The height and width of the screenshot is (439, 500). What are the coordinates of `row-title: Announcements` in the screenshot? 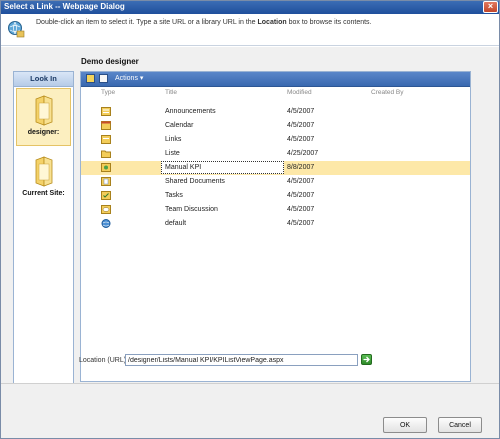 It's located at (190, 111).